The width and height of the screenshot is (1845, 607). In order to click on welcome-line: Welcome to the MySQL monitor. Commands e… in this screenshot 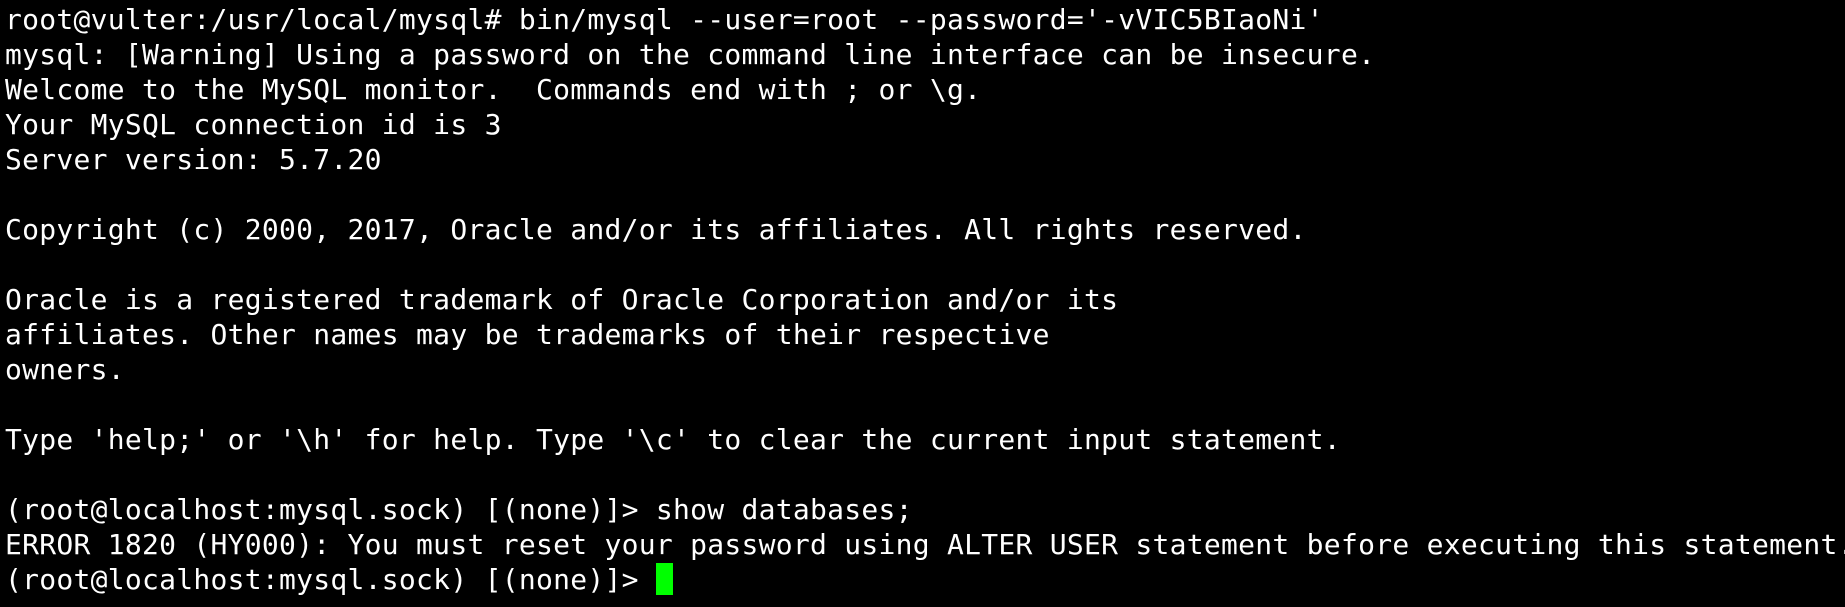, I will do `click(493, 89)`.